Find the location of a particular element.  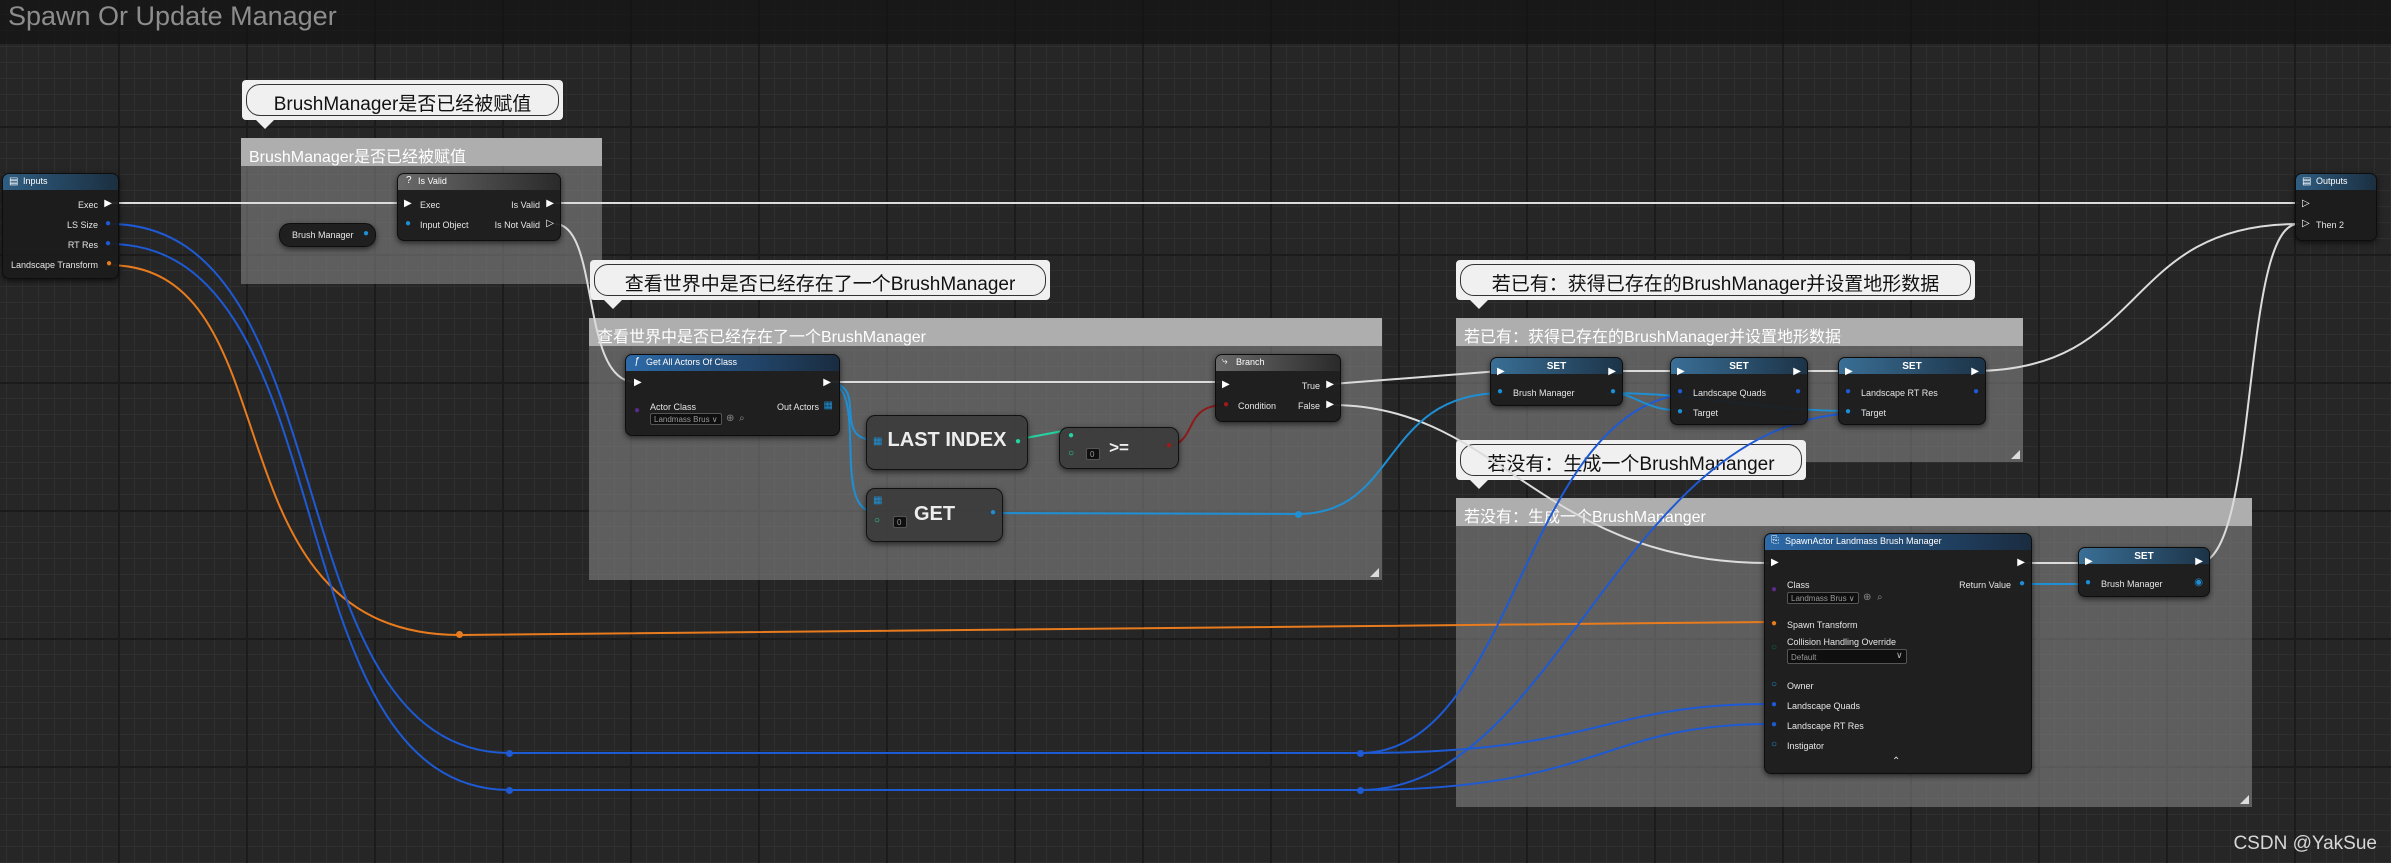

pin-label: Condition is located at coordinates (1257, 406).